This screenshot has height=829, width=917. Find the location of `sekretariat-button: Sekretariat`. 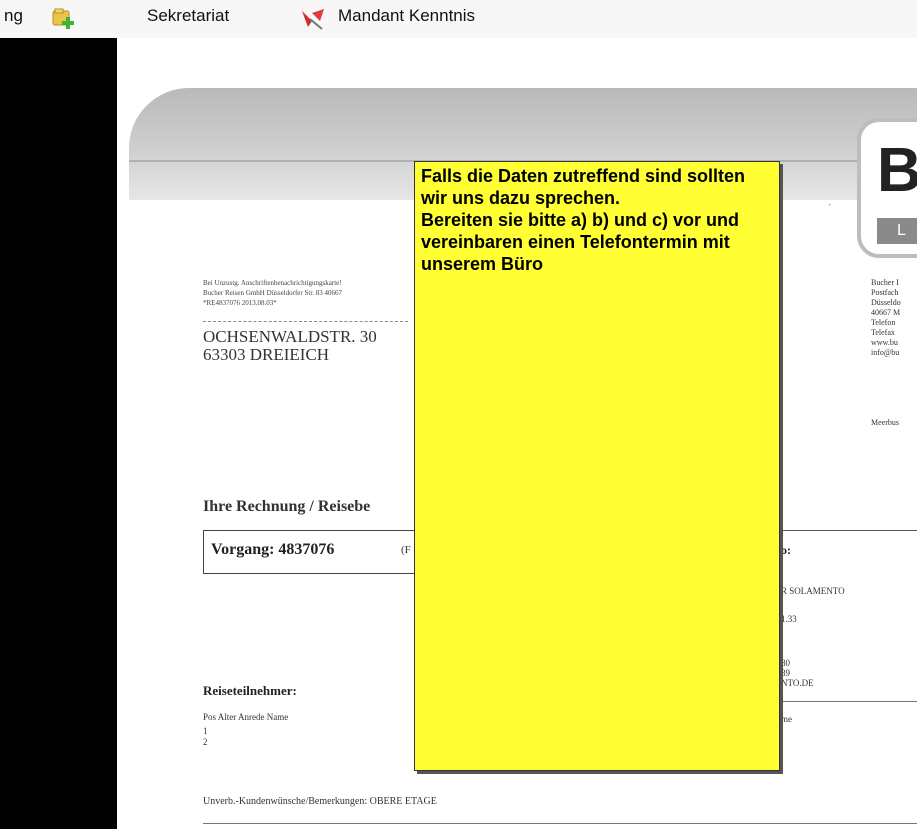

sekretariat-button: Sekretariat is located at coordinates (188, 16).